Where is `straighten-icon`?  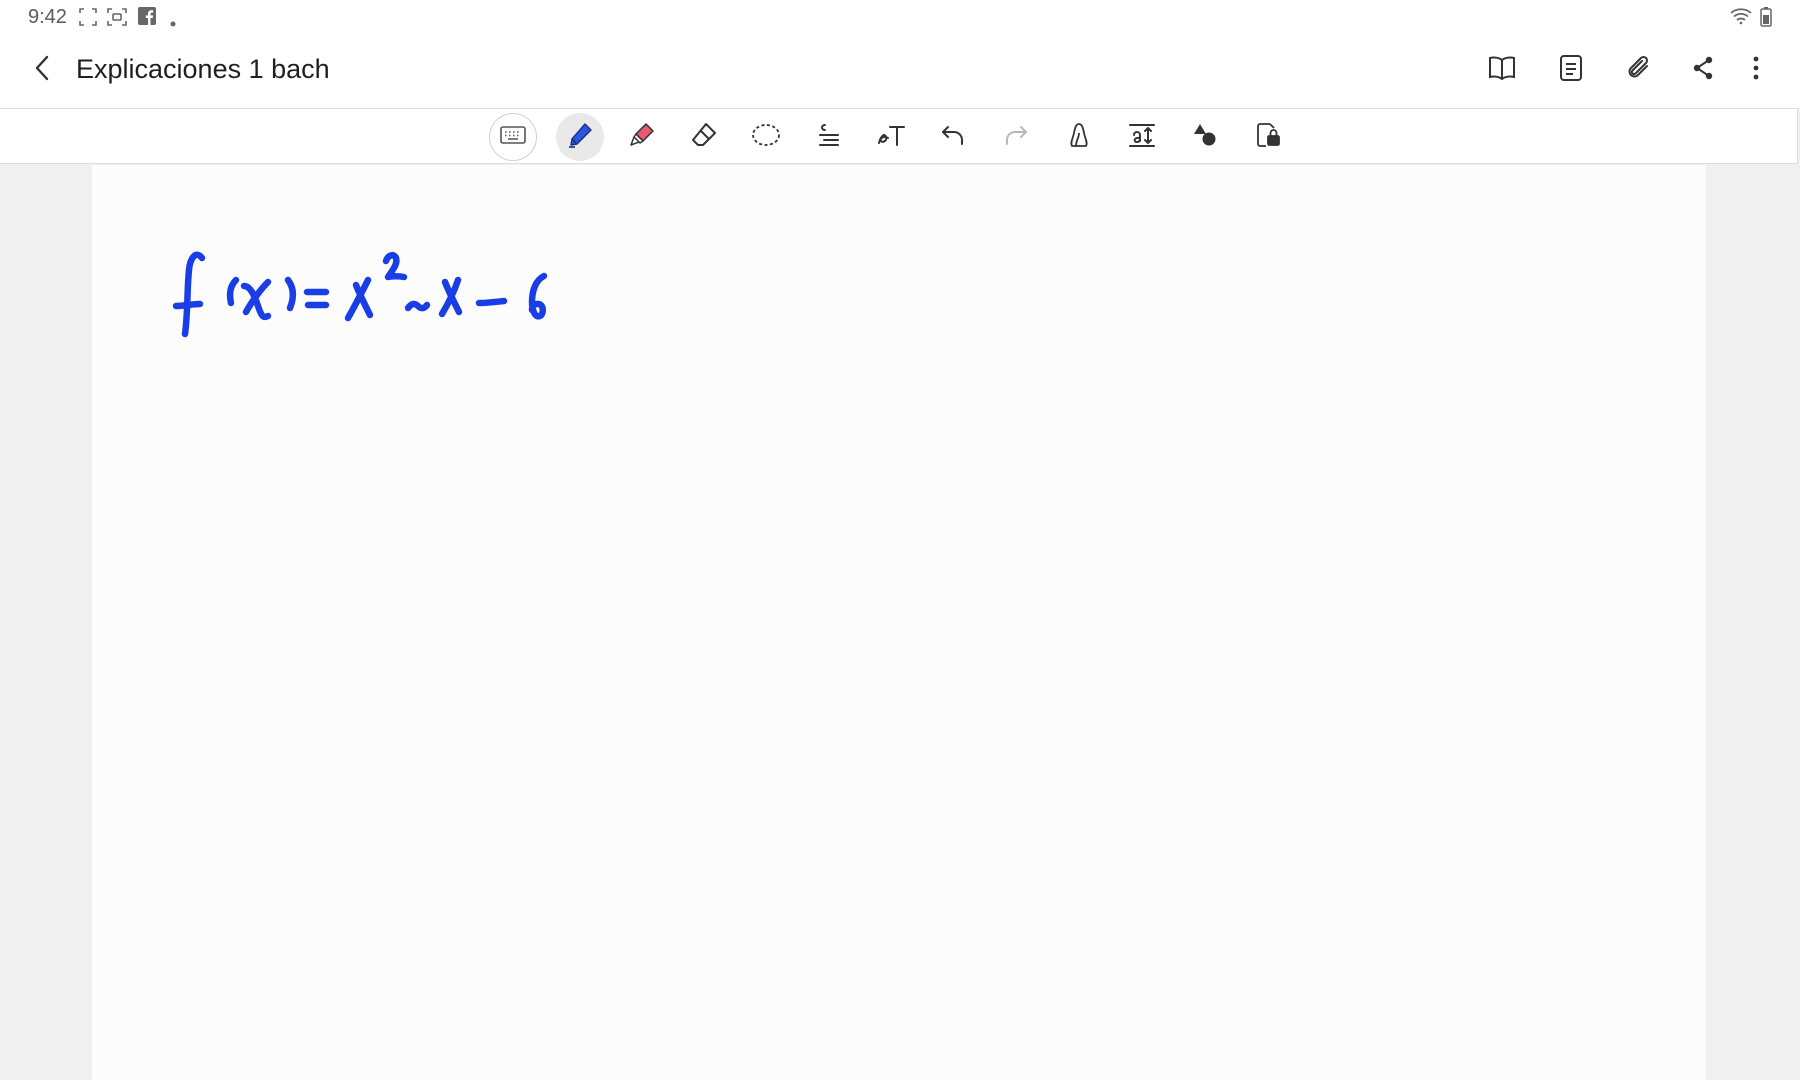
straighten-icon is located at coordinates (829, 137).